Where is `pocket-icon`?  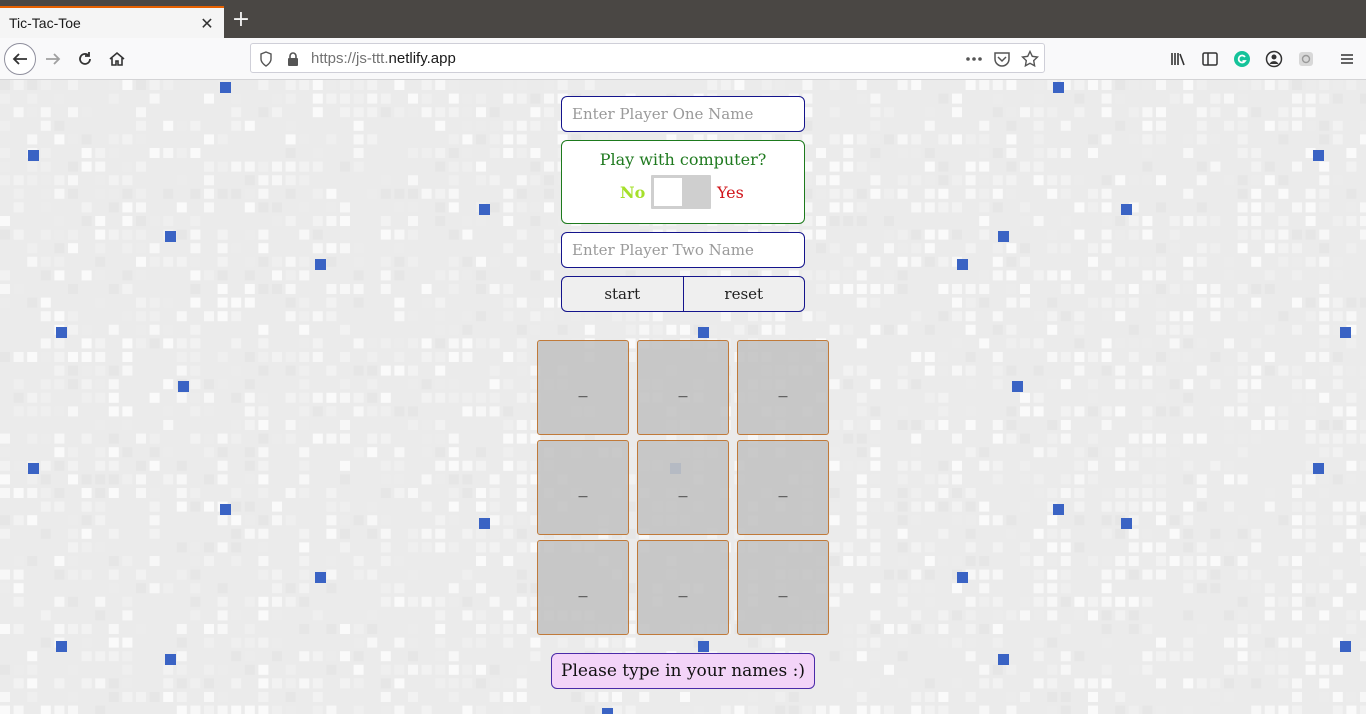 pocket-icon is located at coordinates (1002, 59).